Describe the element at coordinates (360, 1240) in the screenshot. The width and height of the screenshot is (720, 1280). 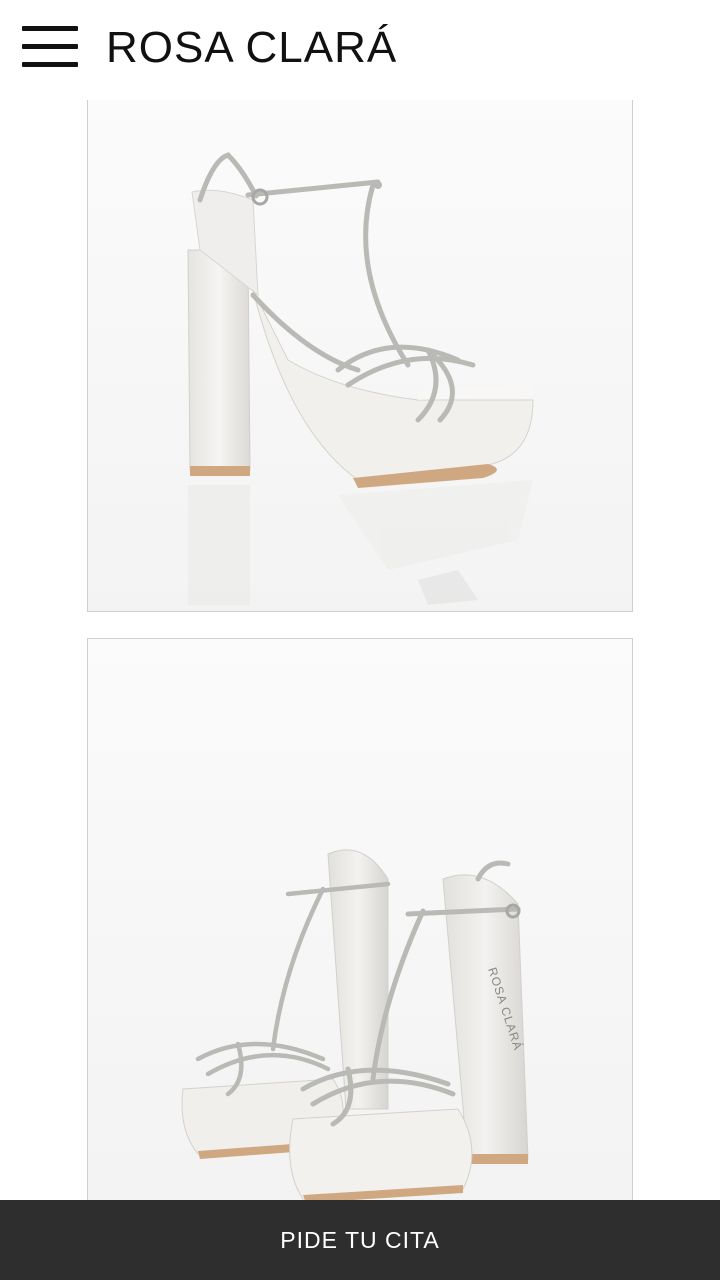
I see `book-appointment-button: PIDE TU CITA` at that location.